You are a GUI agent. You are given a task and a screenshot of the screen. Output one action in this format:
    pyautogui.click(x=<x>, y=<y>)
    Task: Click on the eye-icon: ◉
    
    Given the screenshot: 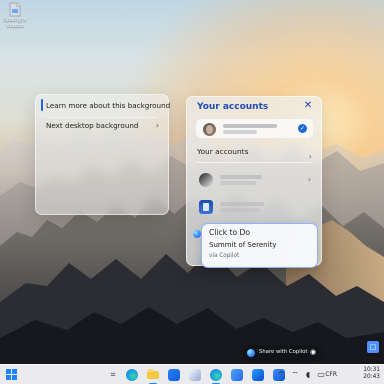 What is the action you would take?
    pyautogui.click(x=313, y=351)
    